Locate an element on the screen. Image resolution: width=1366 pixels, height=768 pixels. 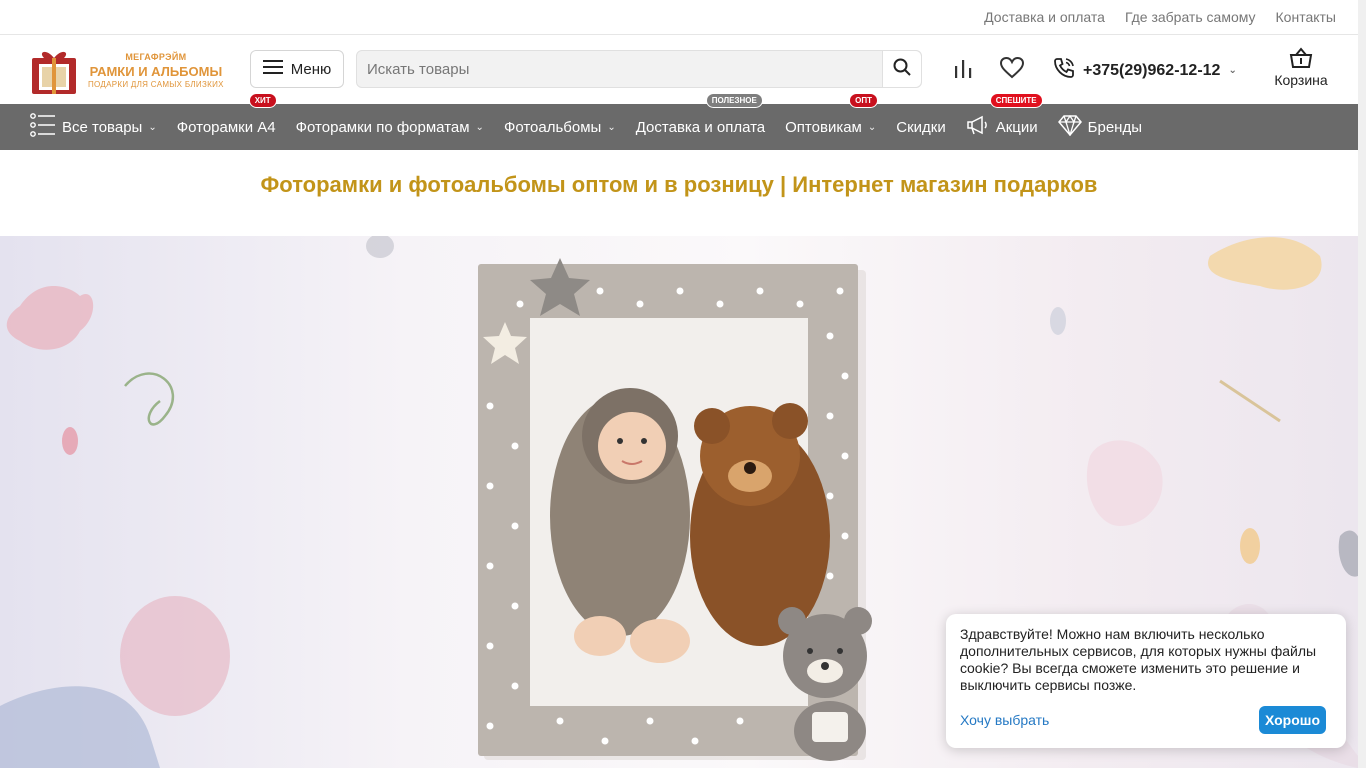
nav-label: Бренды is located at coordinates (1115, 127).